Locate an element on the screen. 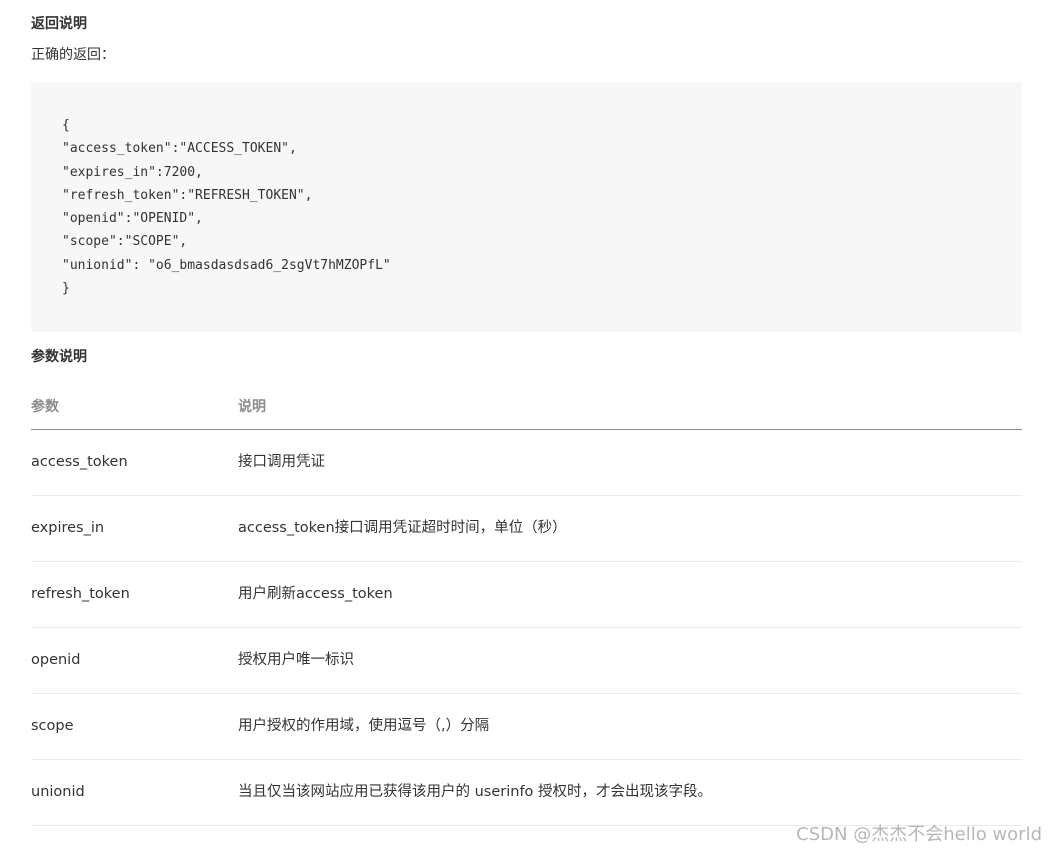  code-line: "openid":"OPENID", is located at coordinates (132, 219).